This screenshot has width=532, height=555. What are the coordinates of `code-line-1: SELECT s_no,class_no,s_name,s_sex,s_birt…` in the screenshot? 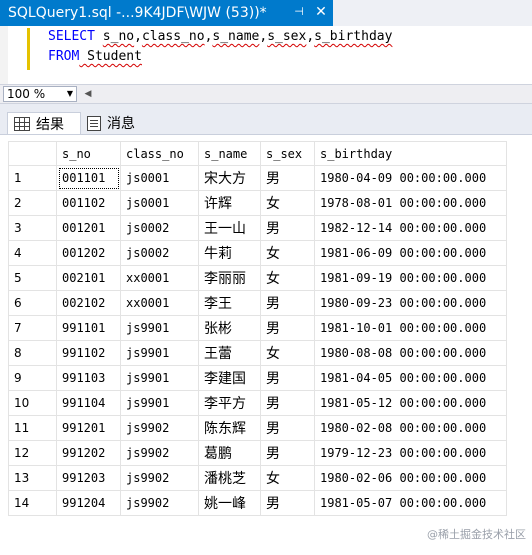 It's located at (220, 36).